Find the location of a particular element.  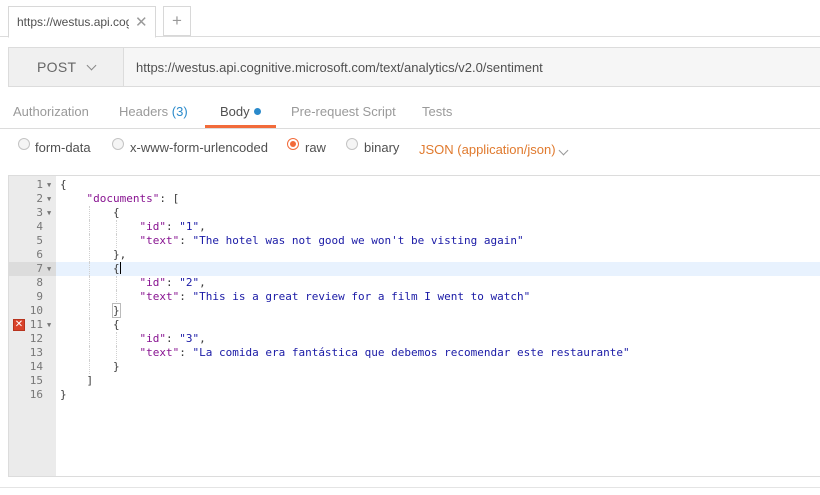

line-number: 15 is located at coordinates (36, 380).